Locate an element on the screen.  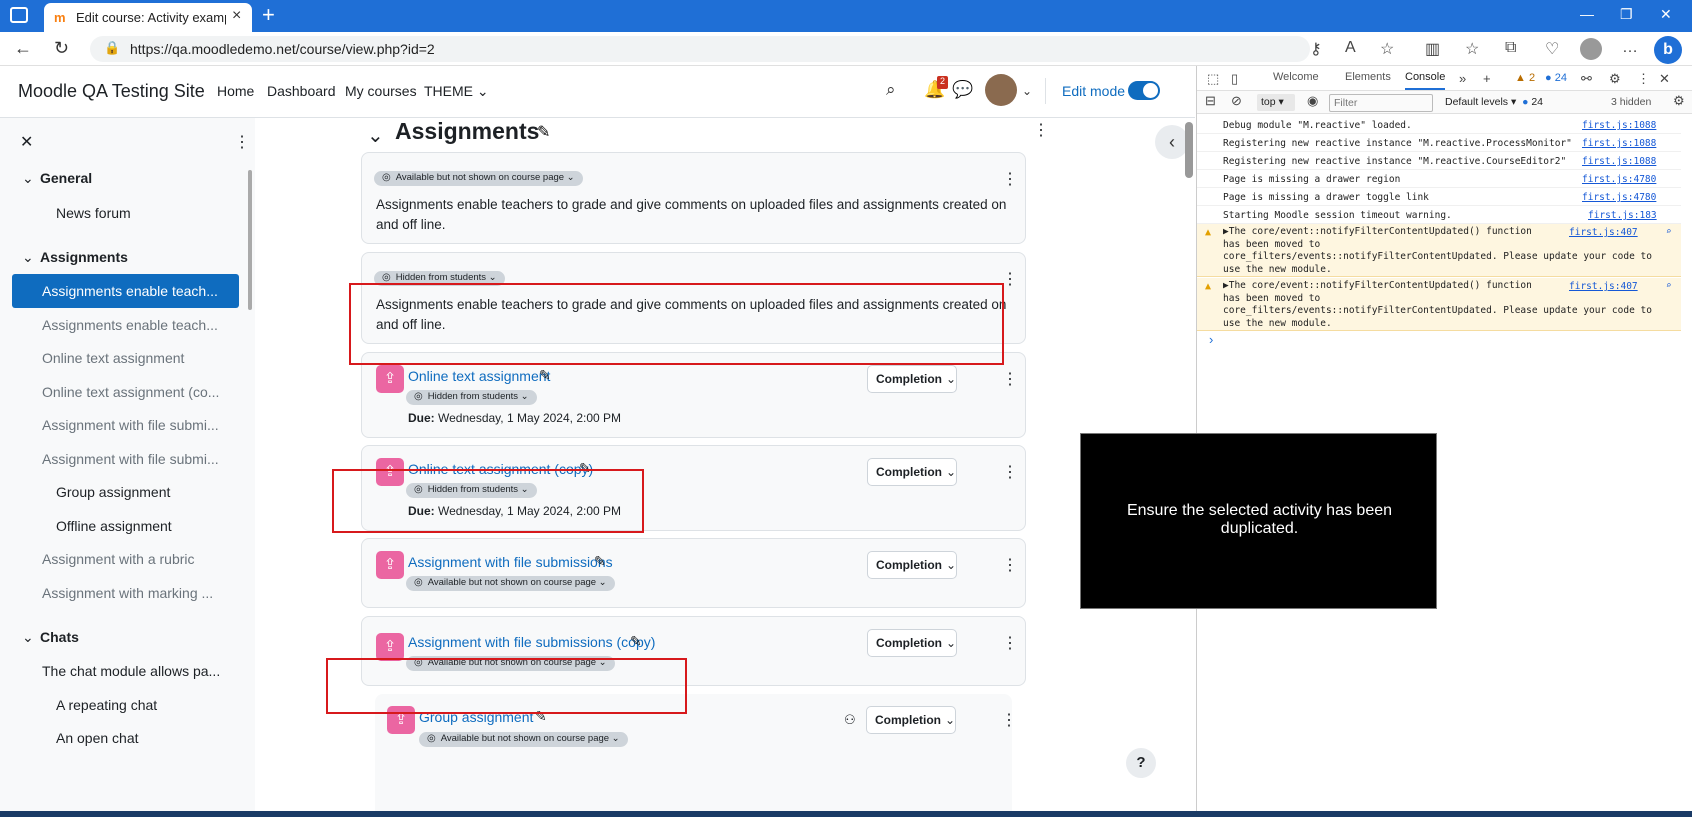
new-tab-icon: + is located at coordinates (268, 15).